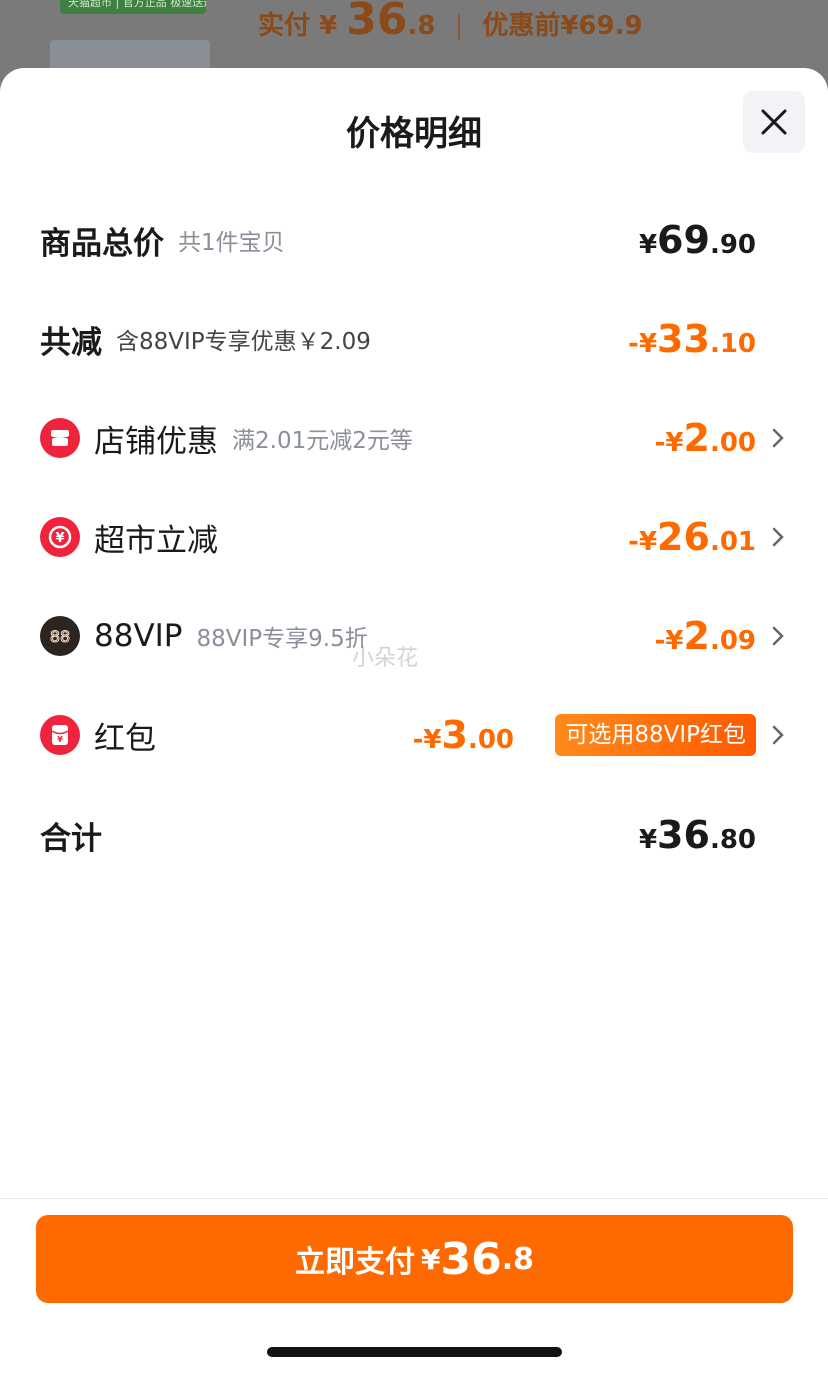 This screenshot has width=828, height=1375. Describe the element at coordinates (322, 441) in the screenshot. I see `store-discount-note: 满2.01元减2元等` at that location.